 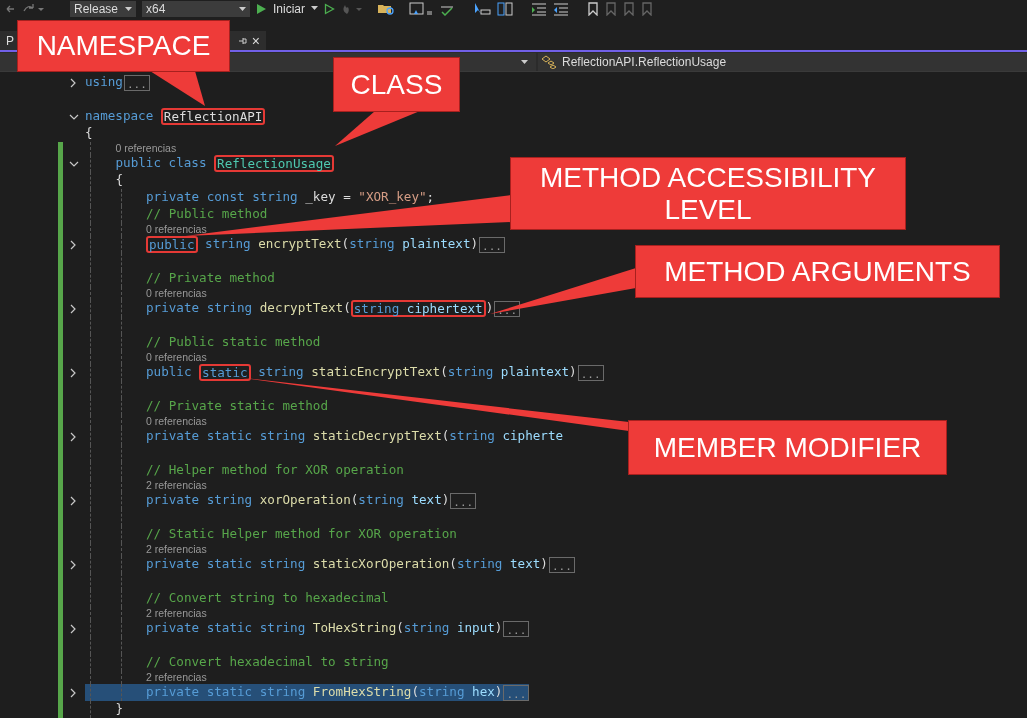 I want to click on callout-tooltip: METHOD ACCESSIBILITY LEVEL, so click(x=708, y=193).